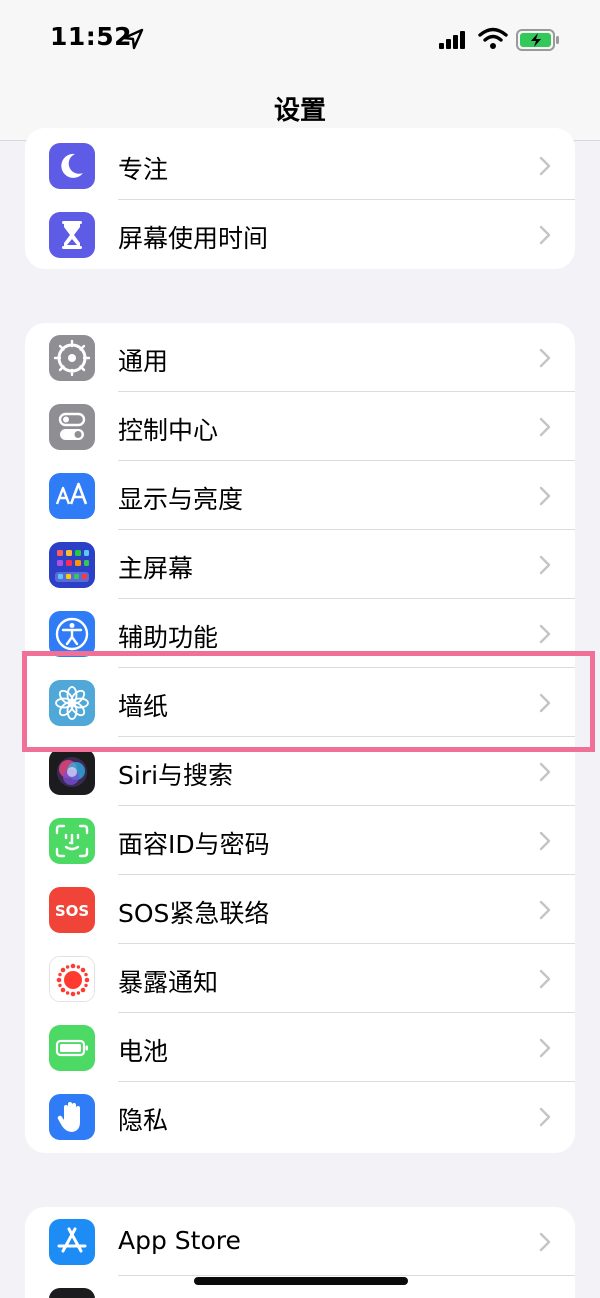 The height and width of the screenshot is (1298, 600). I want to click on settings-row-app-store: App Store, so click(300, 1241).